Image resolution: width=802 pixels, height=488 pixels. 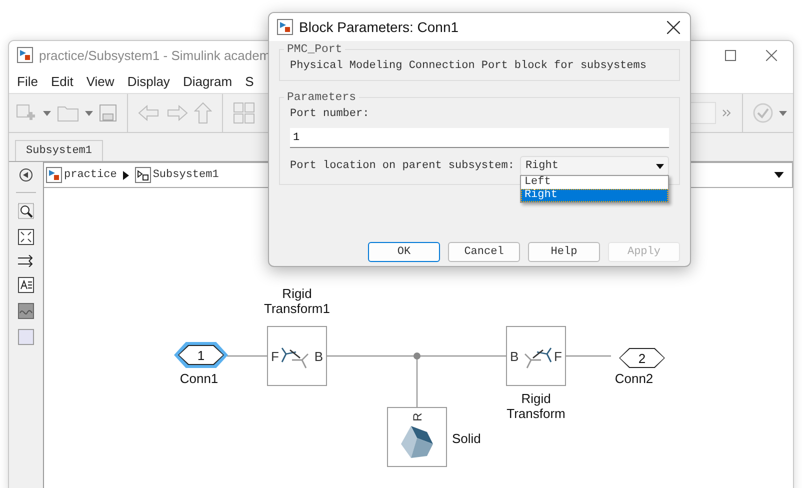 I want to click on group-title: Parameters, so click(x=322, y=97).